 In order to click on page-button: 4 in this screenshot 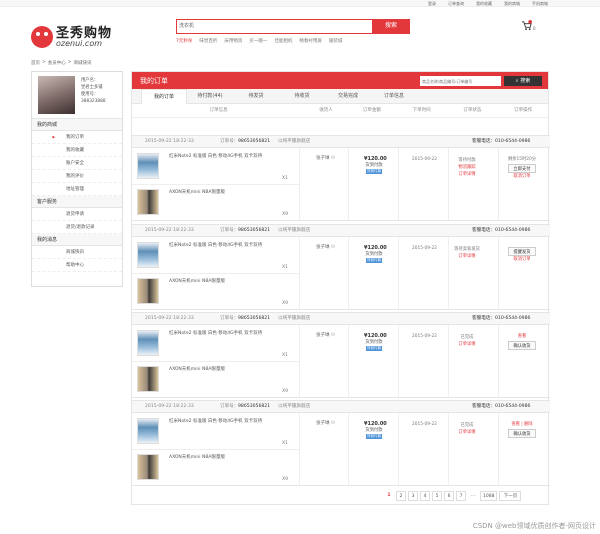, I will do `click(425, 496)`.